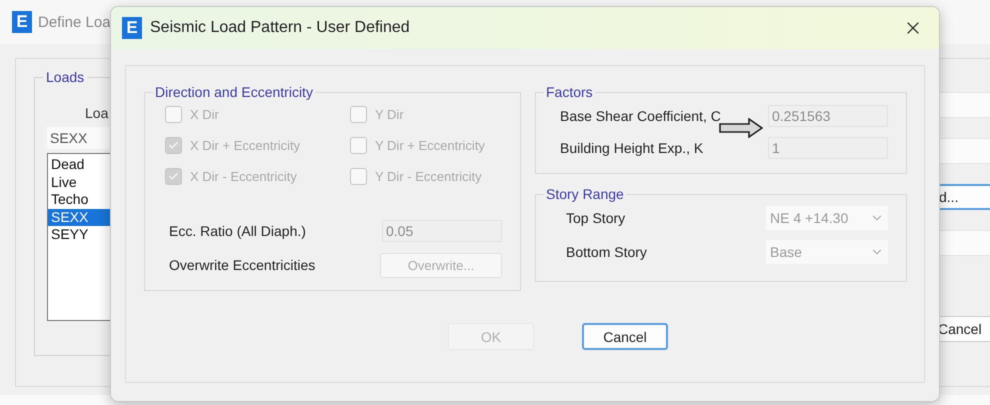 The image size is (990, 405). I want to click on field-label: Top Story, so click(596, 218).